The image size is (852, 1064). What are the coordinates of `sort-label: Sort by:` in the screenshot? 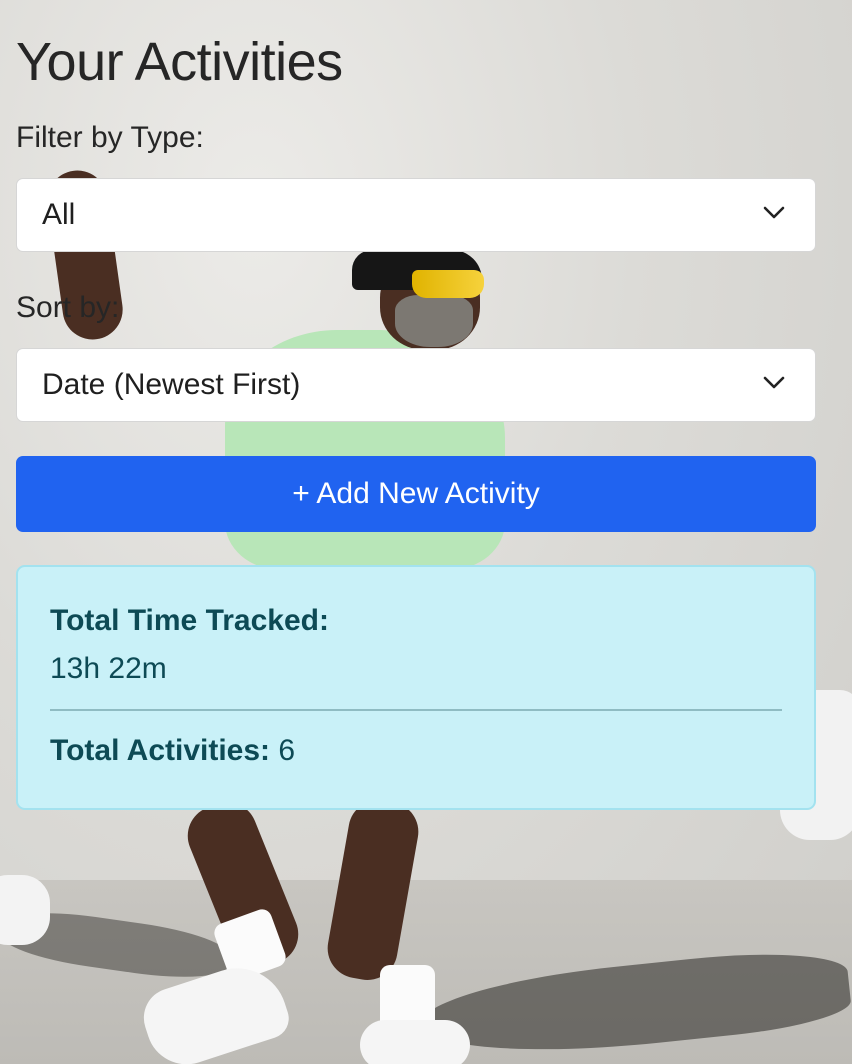 It's located at (68, 307).